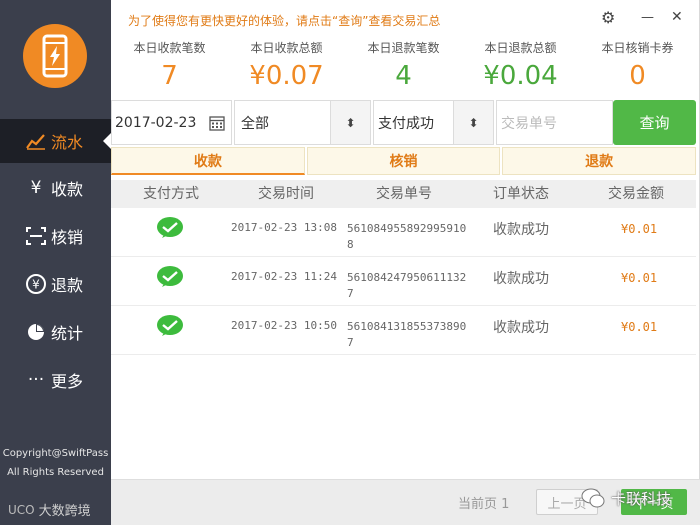  Describe the element at coordinates (637, 48) in the screenshot. I see `stat-label: 本日核销卡券` at that location.